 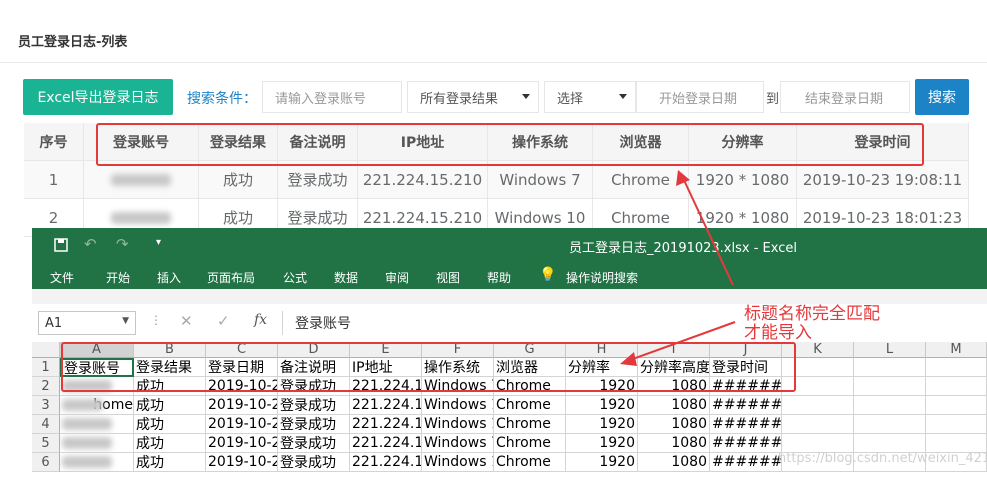 I want to click on watermark: https://blog.csdn.net/weixin_42127613, so click(x=882, y=458).